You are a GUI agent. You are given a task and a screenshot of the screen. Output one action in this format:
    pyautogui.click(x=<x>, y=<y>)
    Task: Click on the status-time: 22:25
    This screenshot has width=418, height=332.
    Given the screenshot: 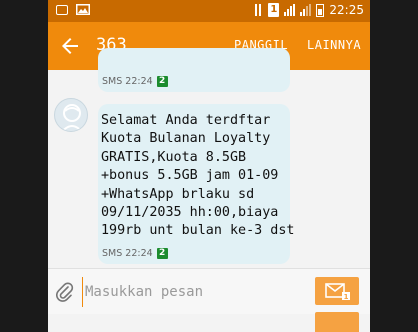 What is the action you would take?
    pyautogui.click(x=346, y=10)
    